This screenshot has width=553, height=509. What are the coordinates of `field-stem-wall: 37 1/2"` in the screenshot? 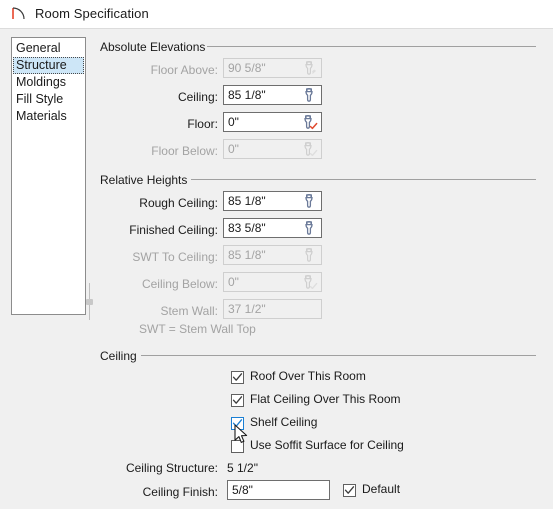 It's located at (272, 309).